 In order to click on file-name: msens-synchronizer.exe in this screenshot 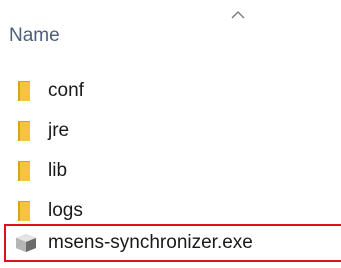, I will do `click(150, 242)`.